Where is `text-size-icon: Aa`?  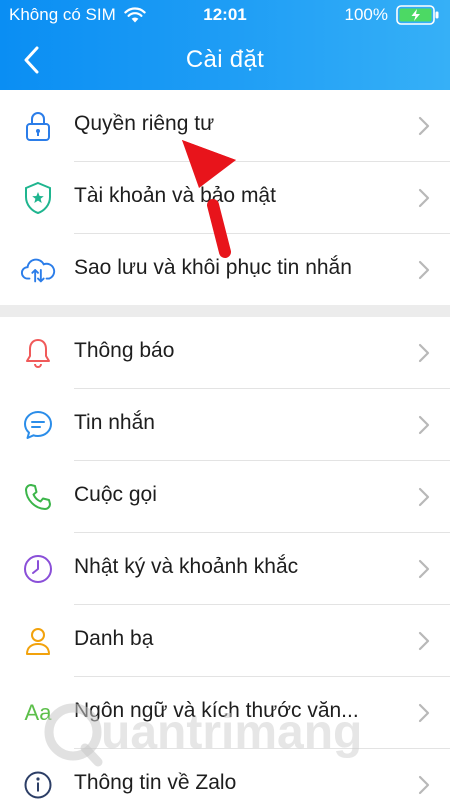 text-size-icon: Aa is located at coordinates (38, 713).